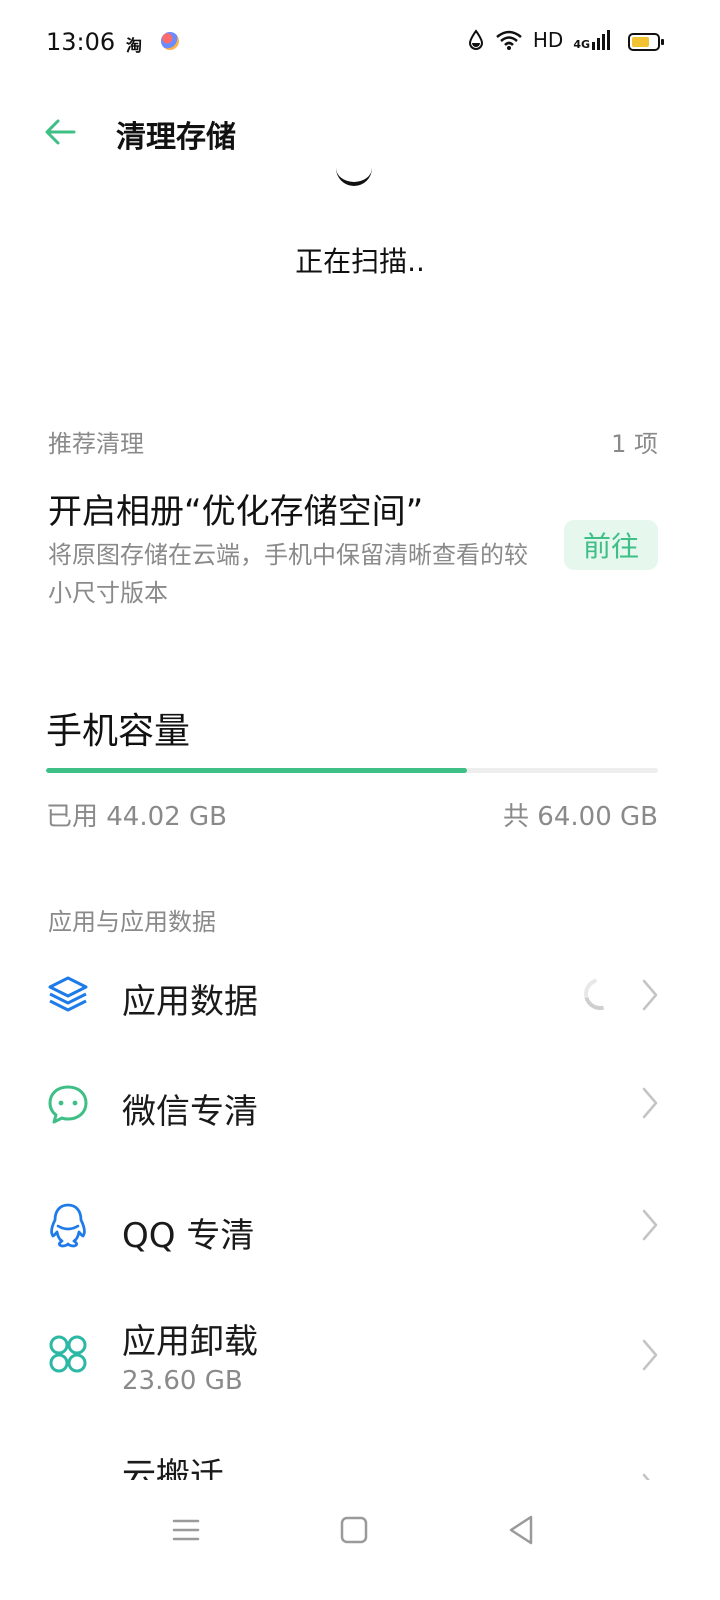 Image resolution: width=720 pixels, height=1600 pixels. What do you see at coordinates (96, 444) in the screenshot?
I see `recommend-section-label: 推荐清理` at bounding box center [96, 444].